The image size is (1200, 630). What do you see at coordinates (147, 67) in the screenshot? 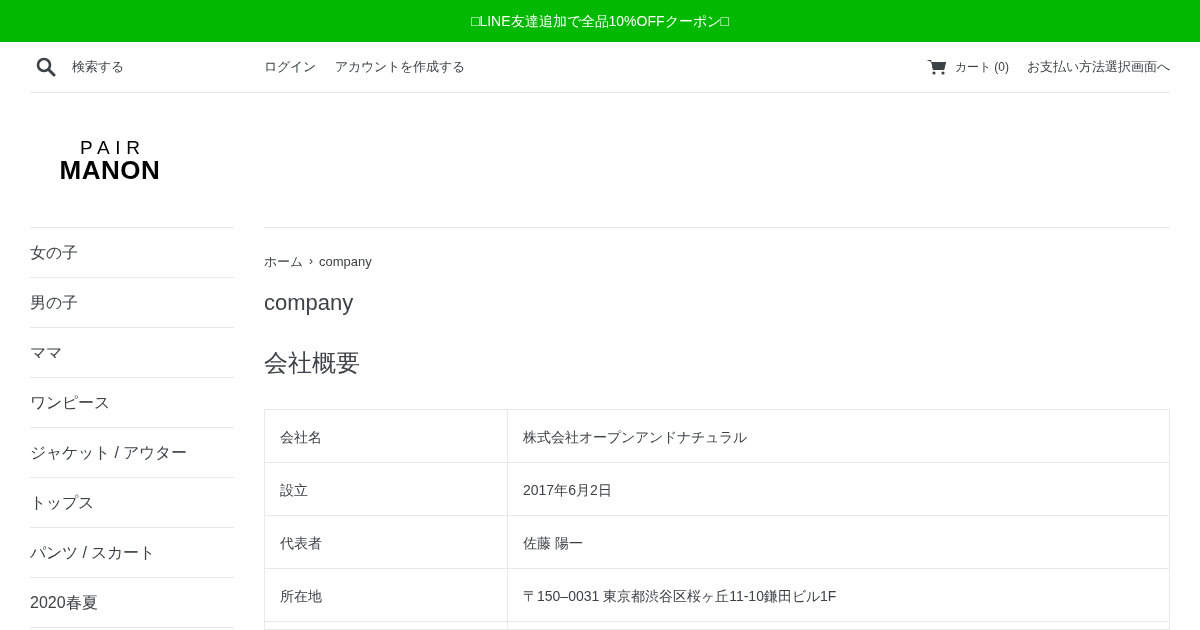
I see `search-field: 検索する` at bounding box center [147, 67].